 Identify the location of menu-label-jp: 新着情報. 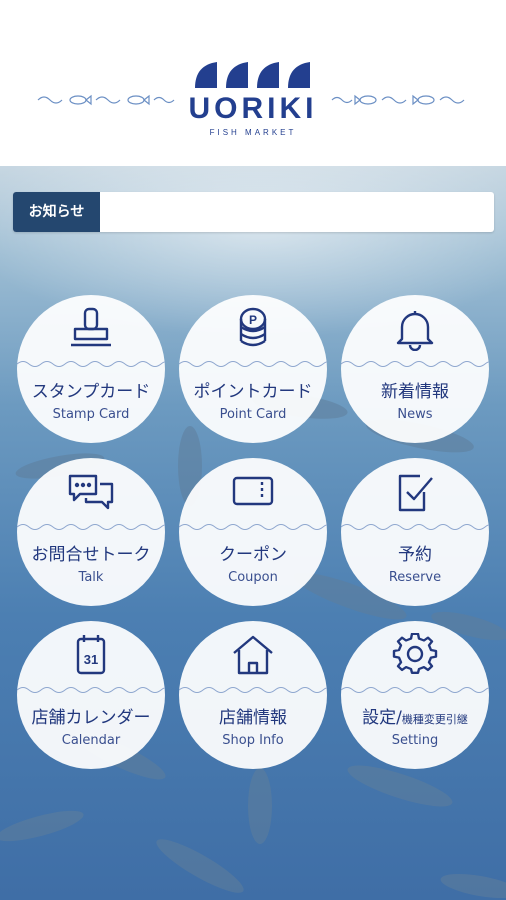
(415, 392).